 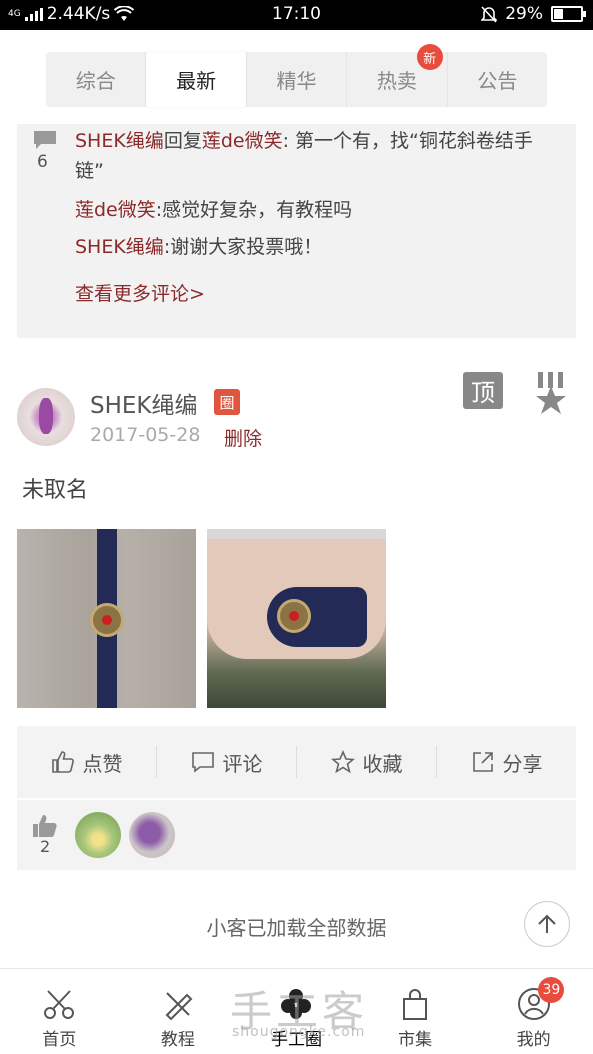 What do you see at coordinates (115, 210) in the screenshot?
I see `comment-user: 莲de微笑` at bounding box center [115, 210].